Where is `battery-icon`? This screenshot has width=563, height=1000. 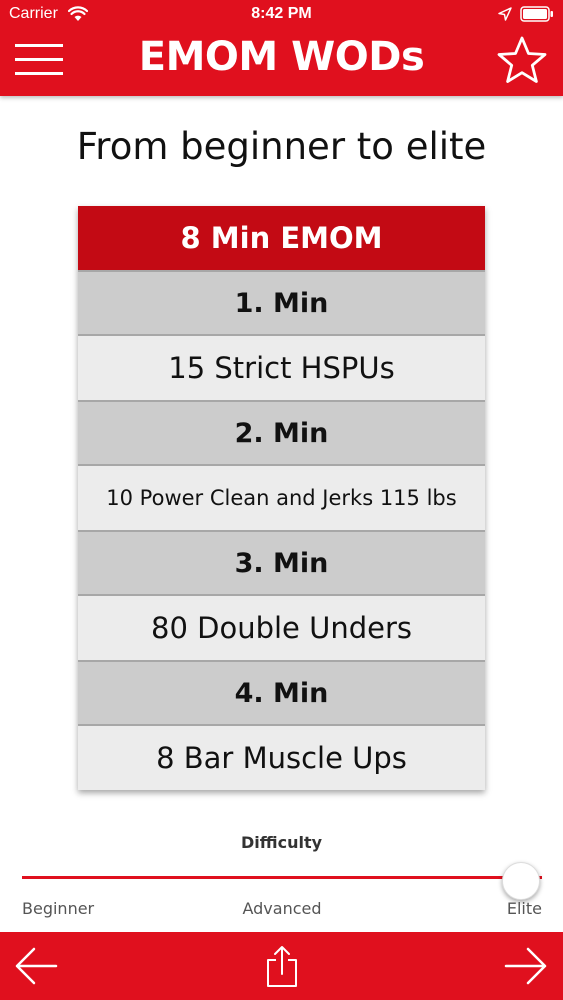 battery-icon is located at coordinates (536, 14).